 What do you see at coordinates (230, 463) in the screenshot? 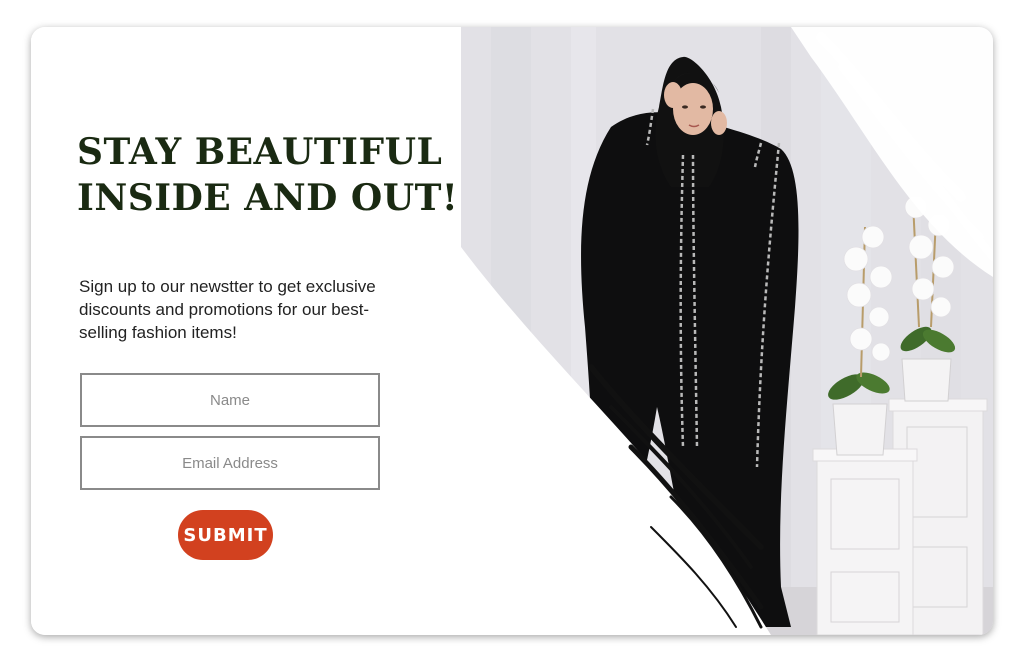
I see `email-field` at bounding box center [230, 463].